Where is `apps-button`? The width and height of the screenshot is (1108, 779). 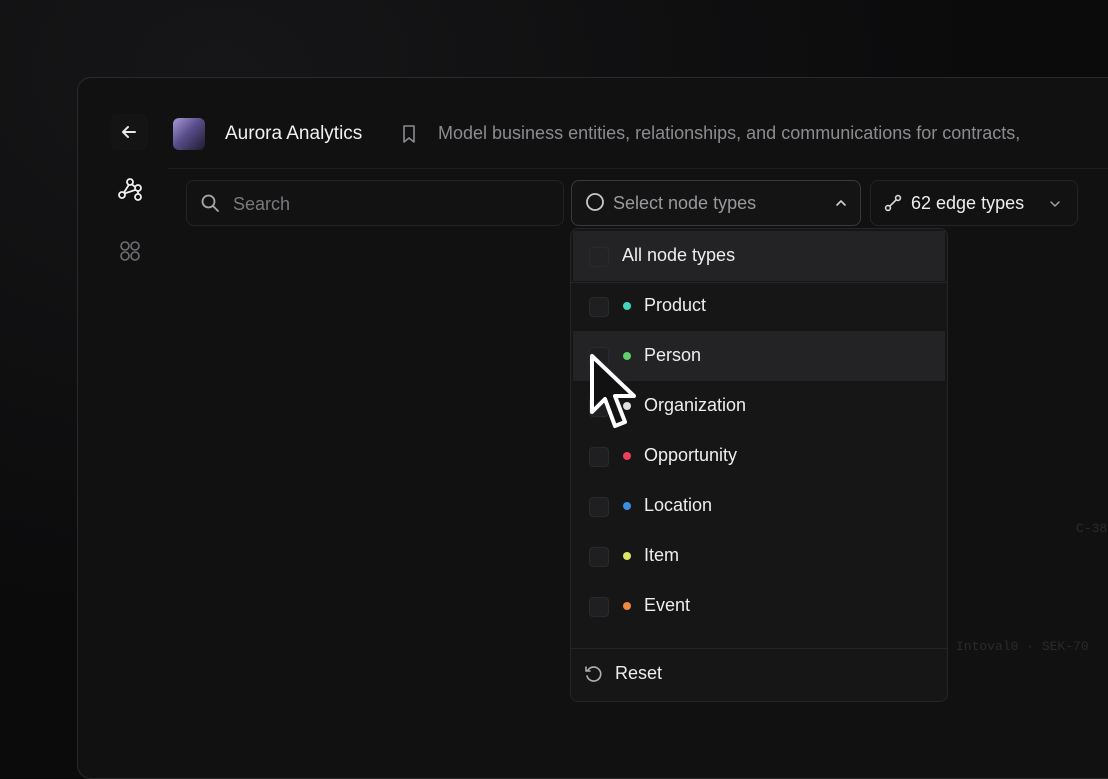 apps-button is located at coordinates (130, 251).